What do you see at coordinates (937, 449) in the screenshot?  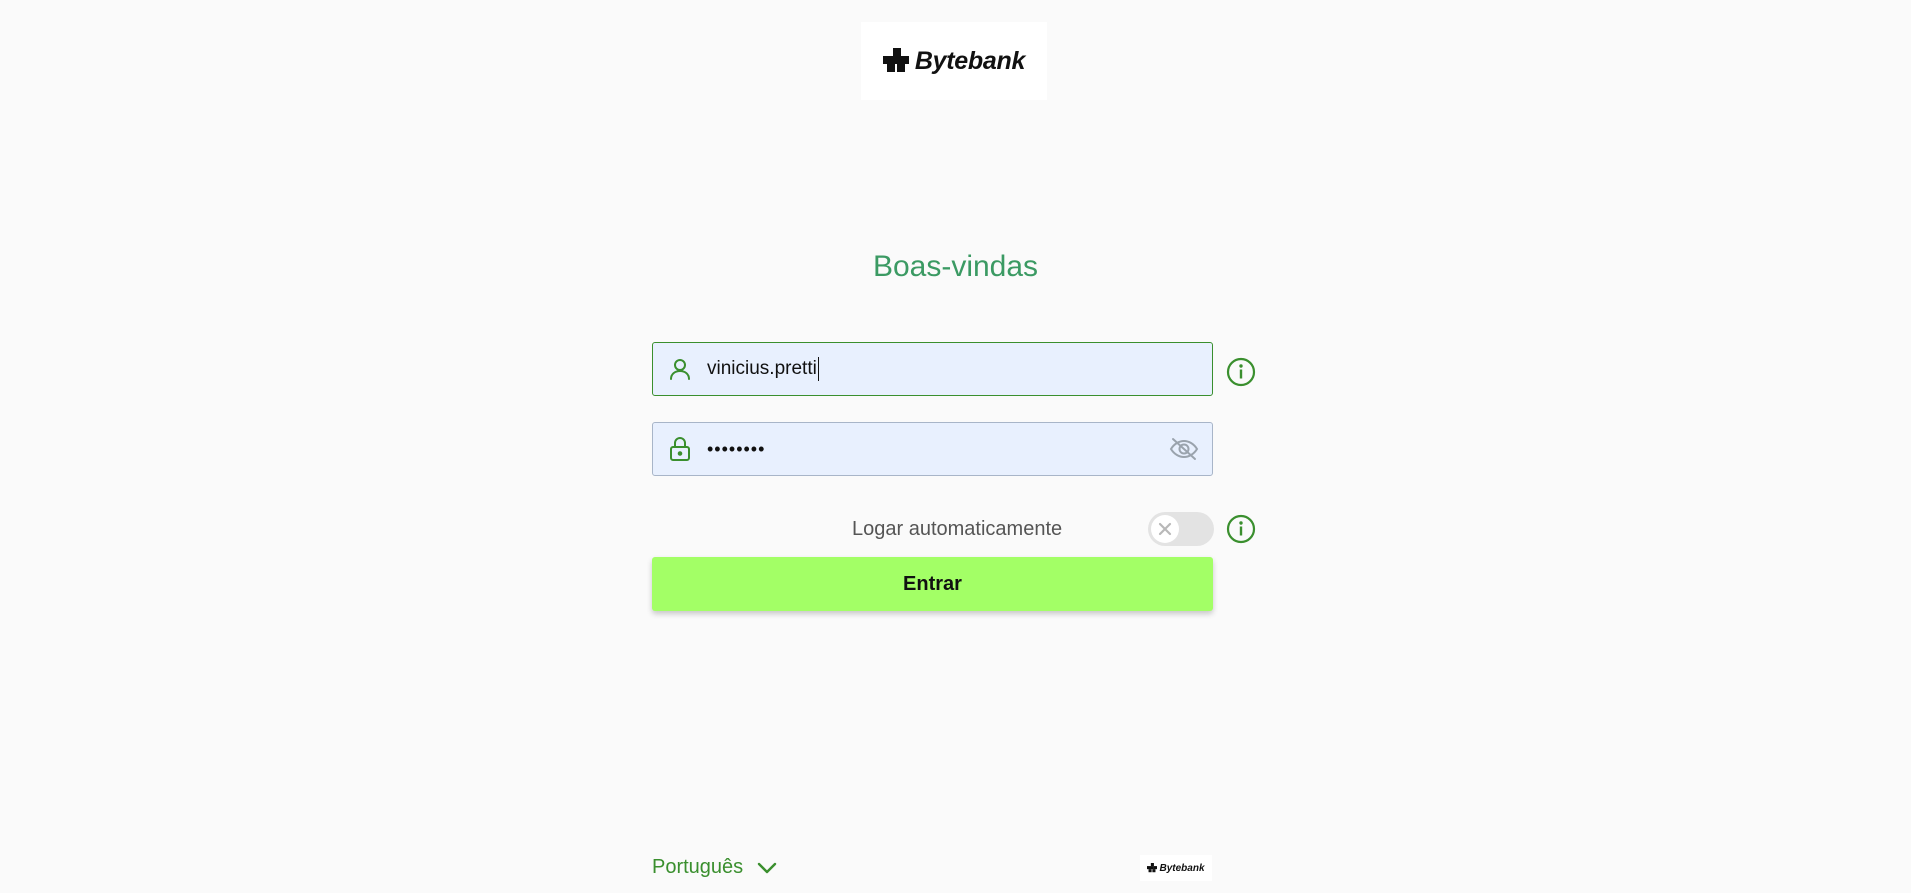 I see `password-input: ••••••••` at bounding box center [937, 449].